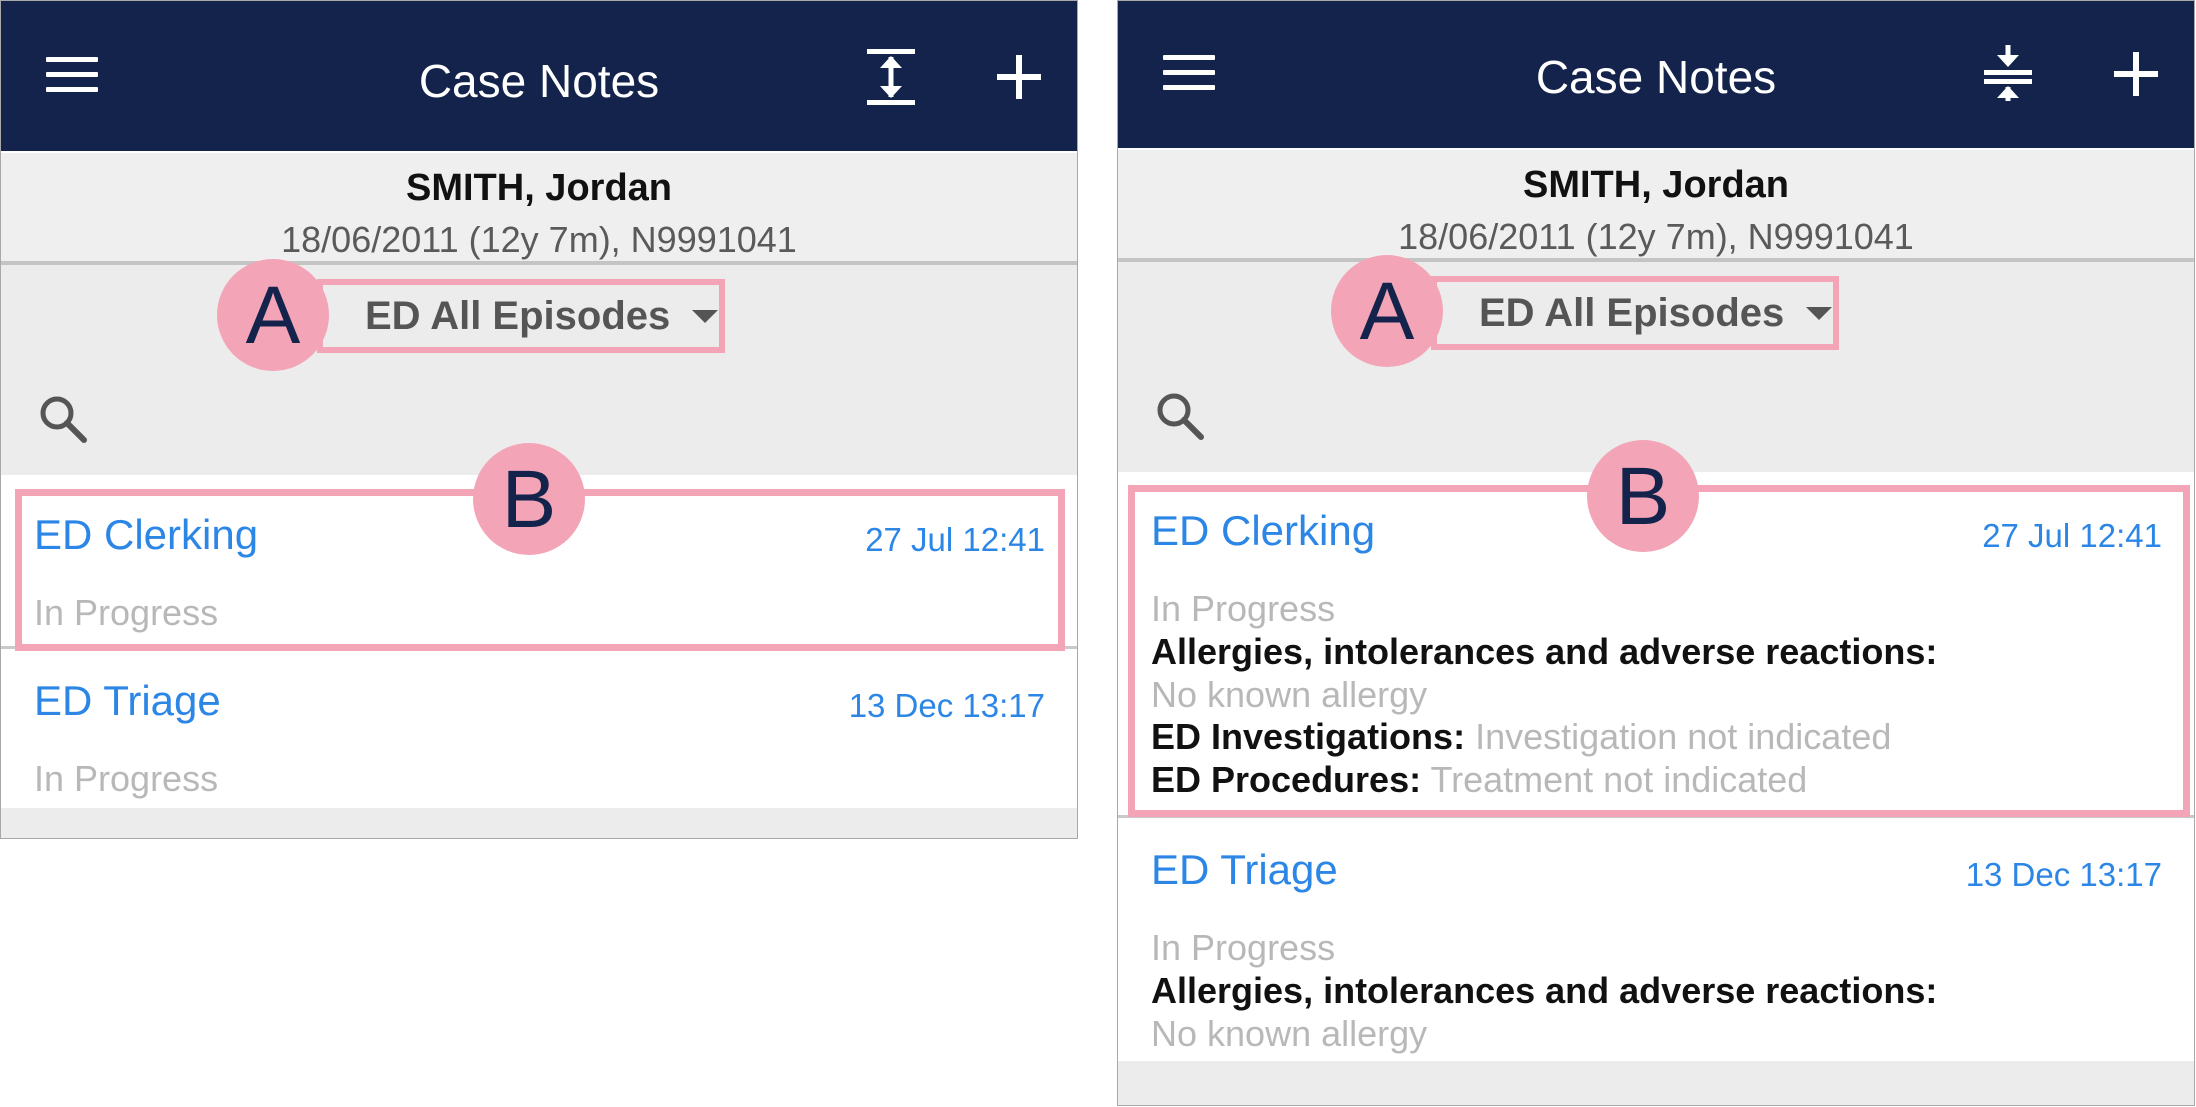 The height and width of the screenshot is (1107, 2196). I want to click on note-procedures: ED Procedures: Treatment not indicated, so click(1479, 780).